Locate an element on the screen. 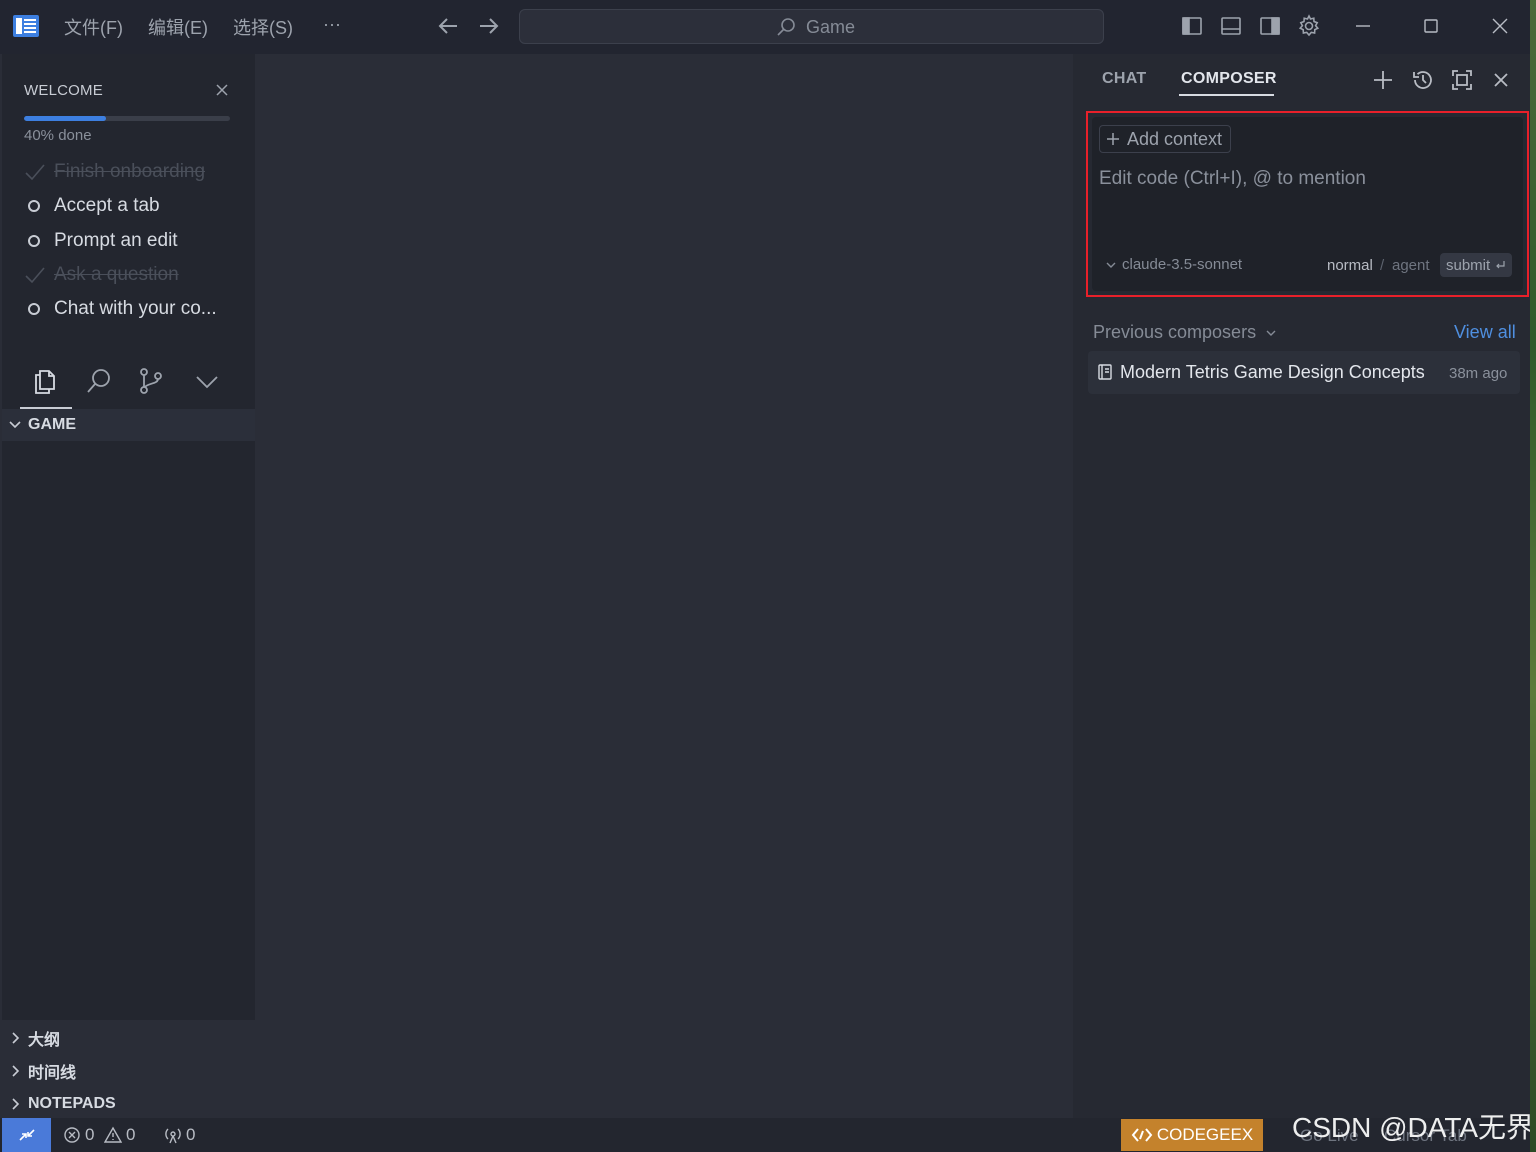 This screenshot has height=1152, width=1536. section-timeline: 时间线 is located at coordinates (128, 1071).